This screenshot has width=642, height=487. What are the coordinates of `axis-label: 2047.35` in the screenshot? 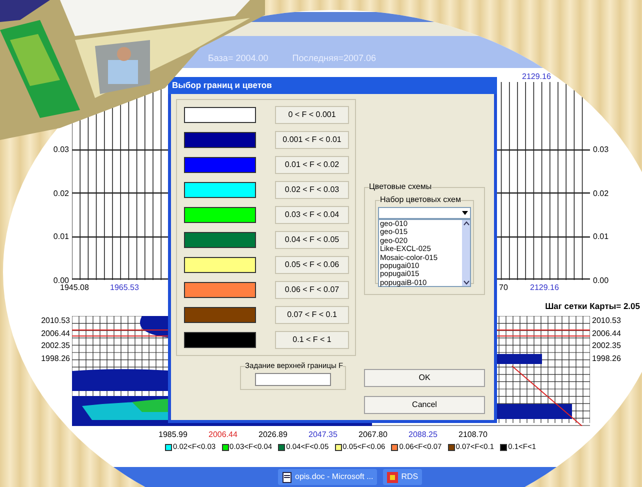 It's located at (323, 435).